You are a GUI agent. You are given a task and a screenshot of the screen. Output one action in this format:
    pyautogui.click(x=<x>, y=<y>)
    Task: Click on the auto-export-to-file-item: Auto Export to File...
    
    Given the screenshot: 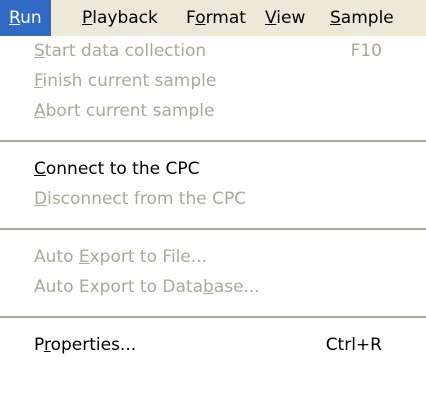 What is the action you would take?
    pyautogui.click(x=208, y=257)
    